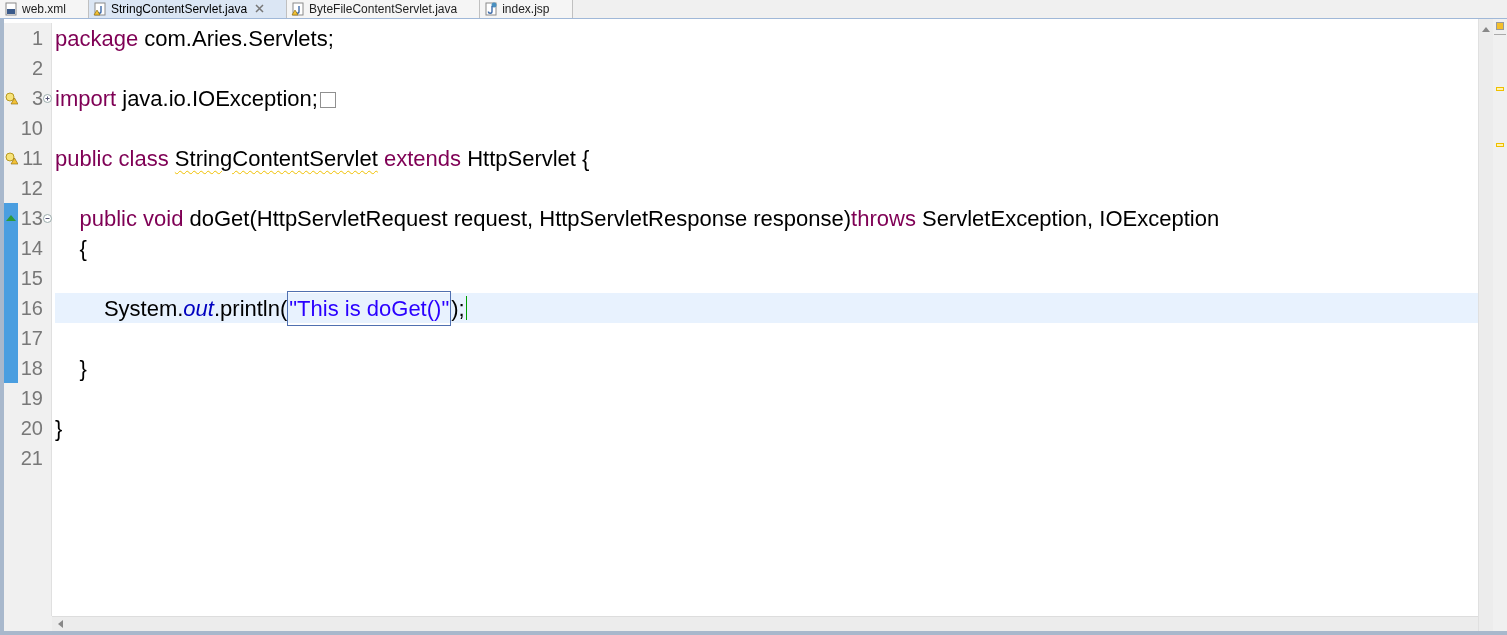  I want to click on expand-icon, so click(47, 98).